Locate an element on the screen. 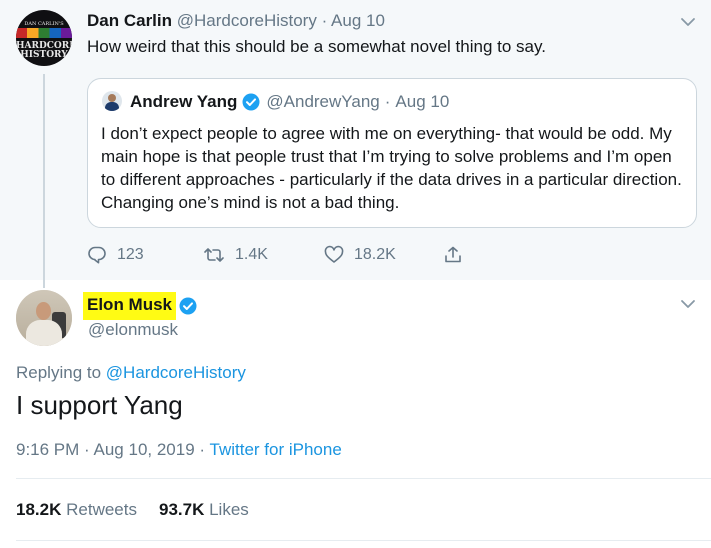 This screenshot has width=711, height=548. like-count: 18.2K is located at coordinates (375, 254).